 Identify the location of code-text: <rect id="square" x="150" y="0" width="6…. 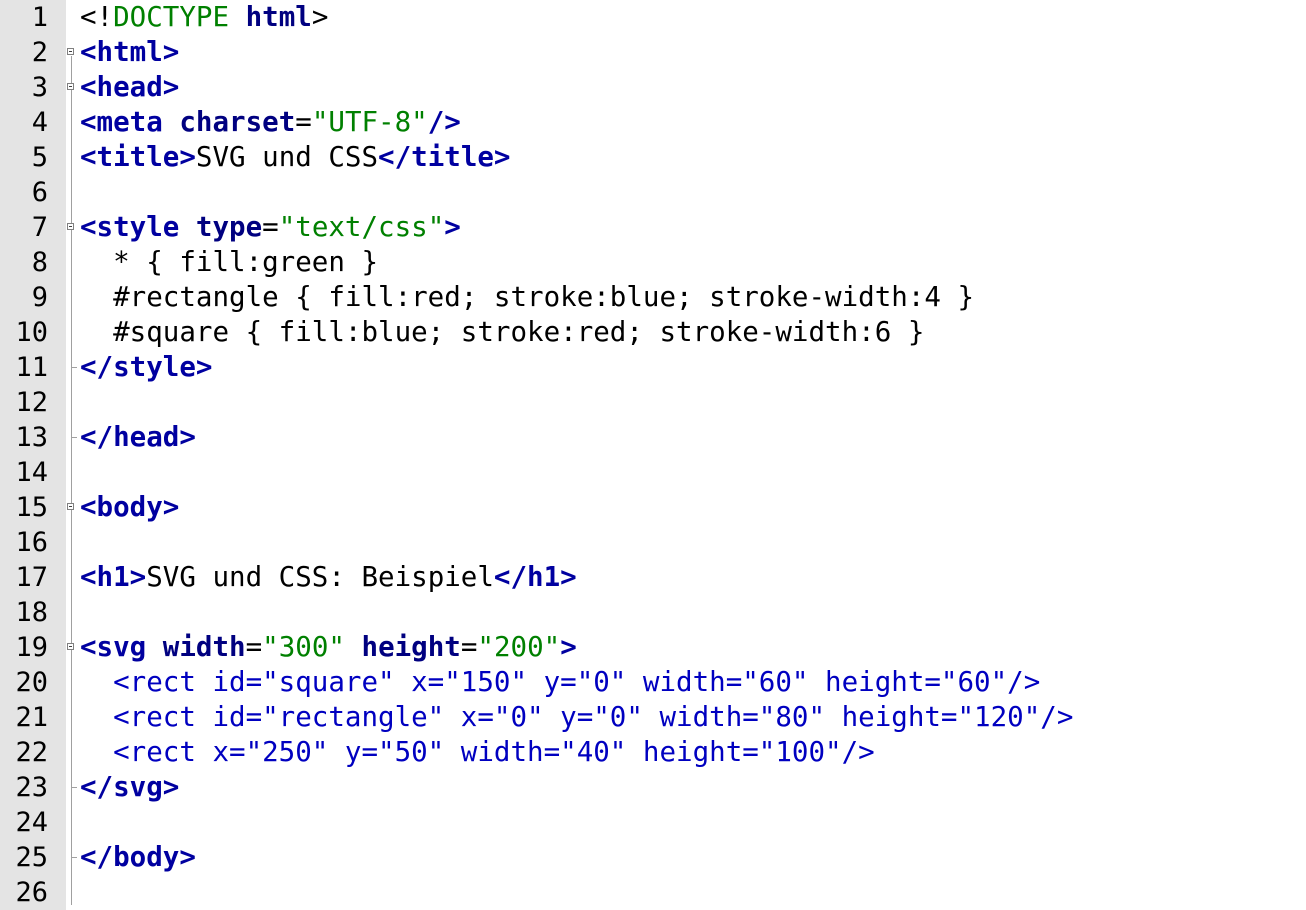
(560, 682).